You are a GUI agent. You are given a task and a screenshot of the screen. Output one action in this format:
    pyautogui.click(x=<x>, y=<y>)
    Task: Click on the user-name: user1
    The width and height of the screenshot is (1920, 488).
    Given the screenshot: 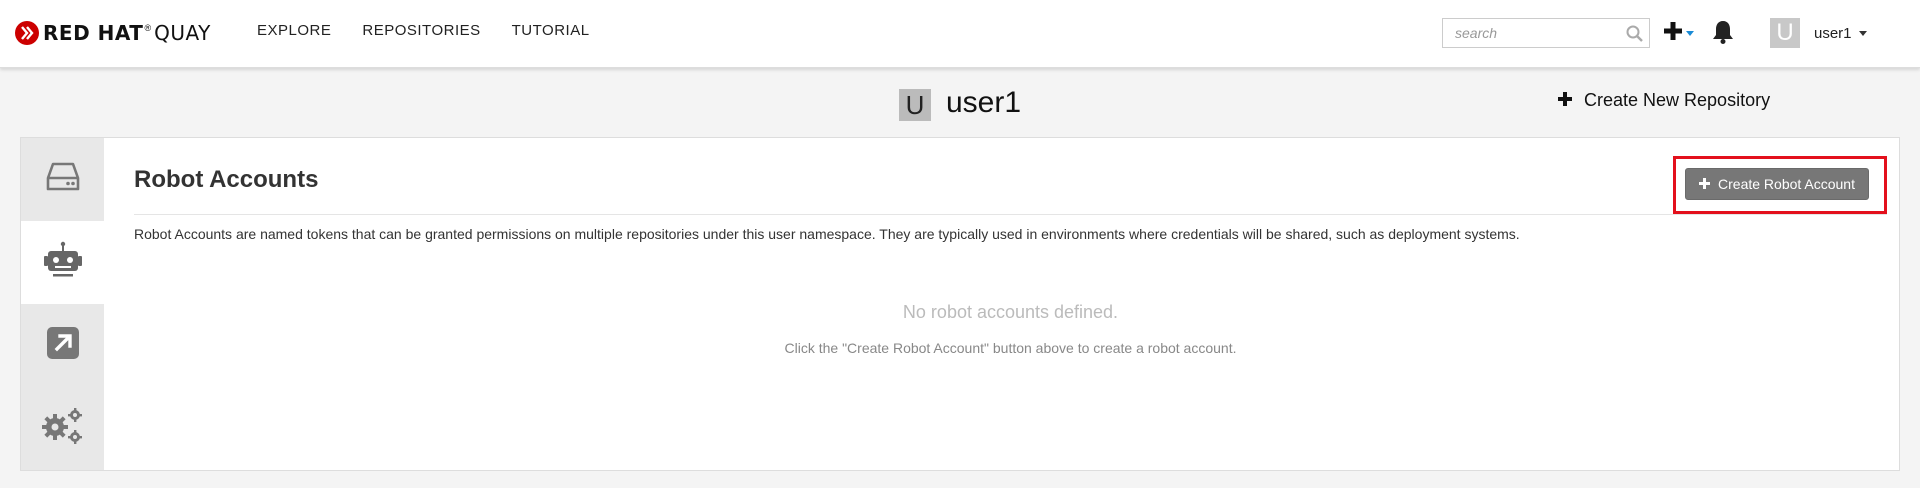 What is the action you would take?
    pyautogui.click(x=1833, y=33)
    